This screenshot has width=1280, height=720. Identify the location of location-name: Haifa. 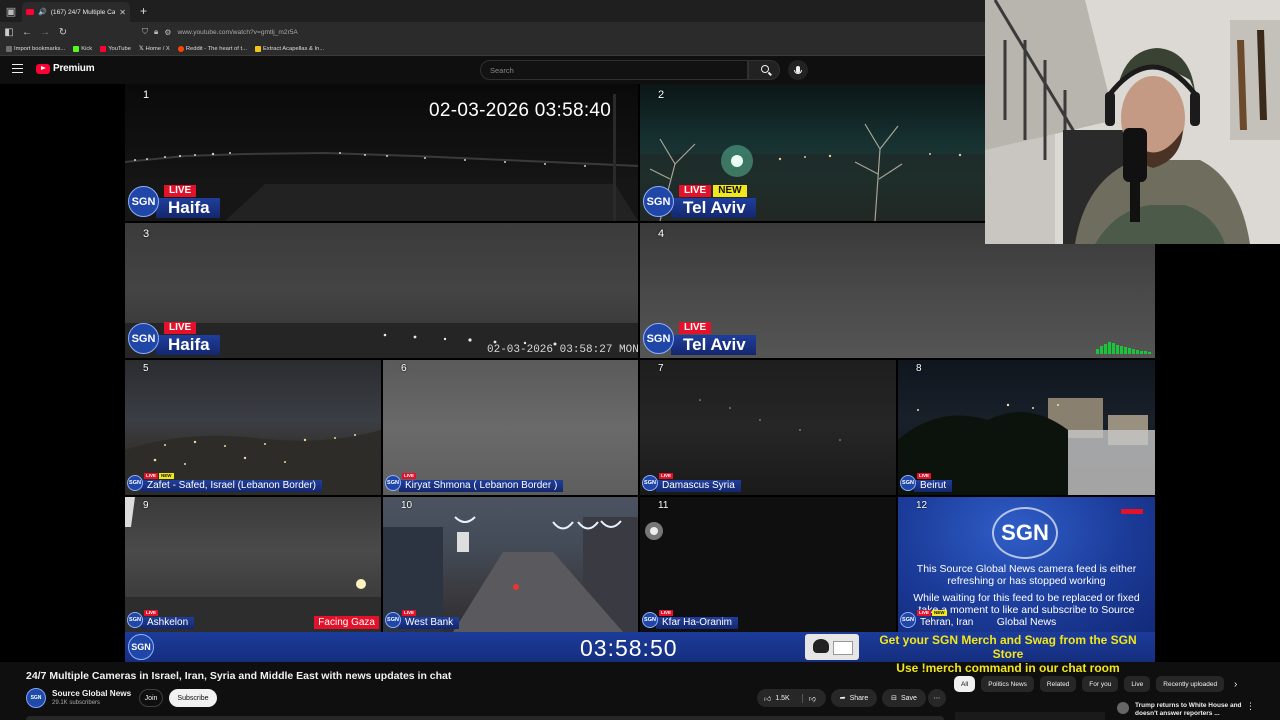
(188, 344).